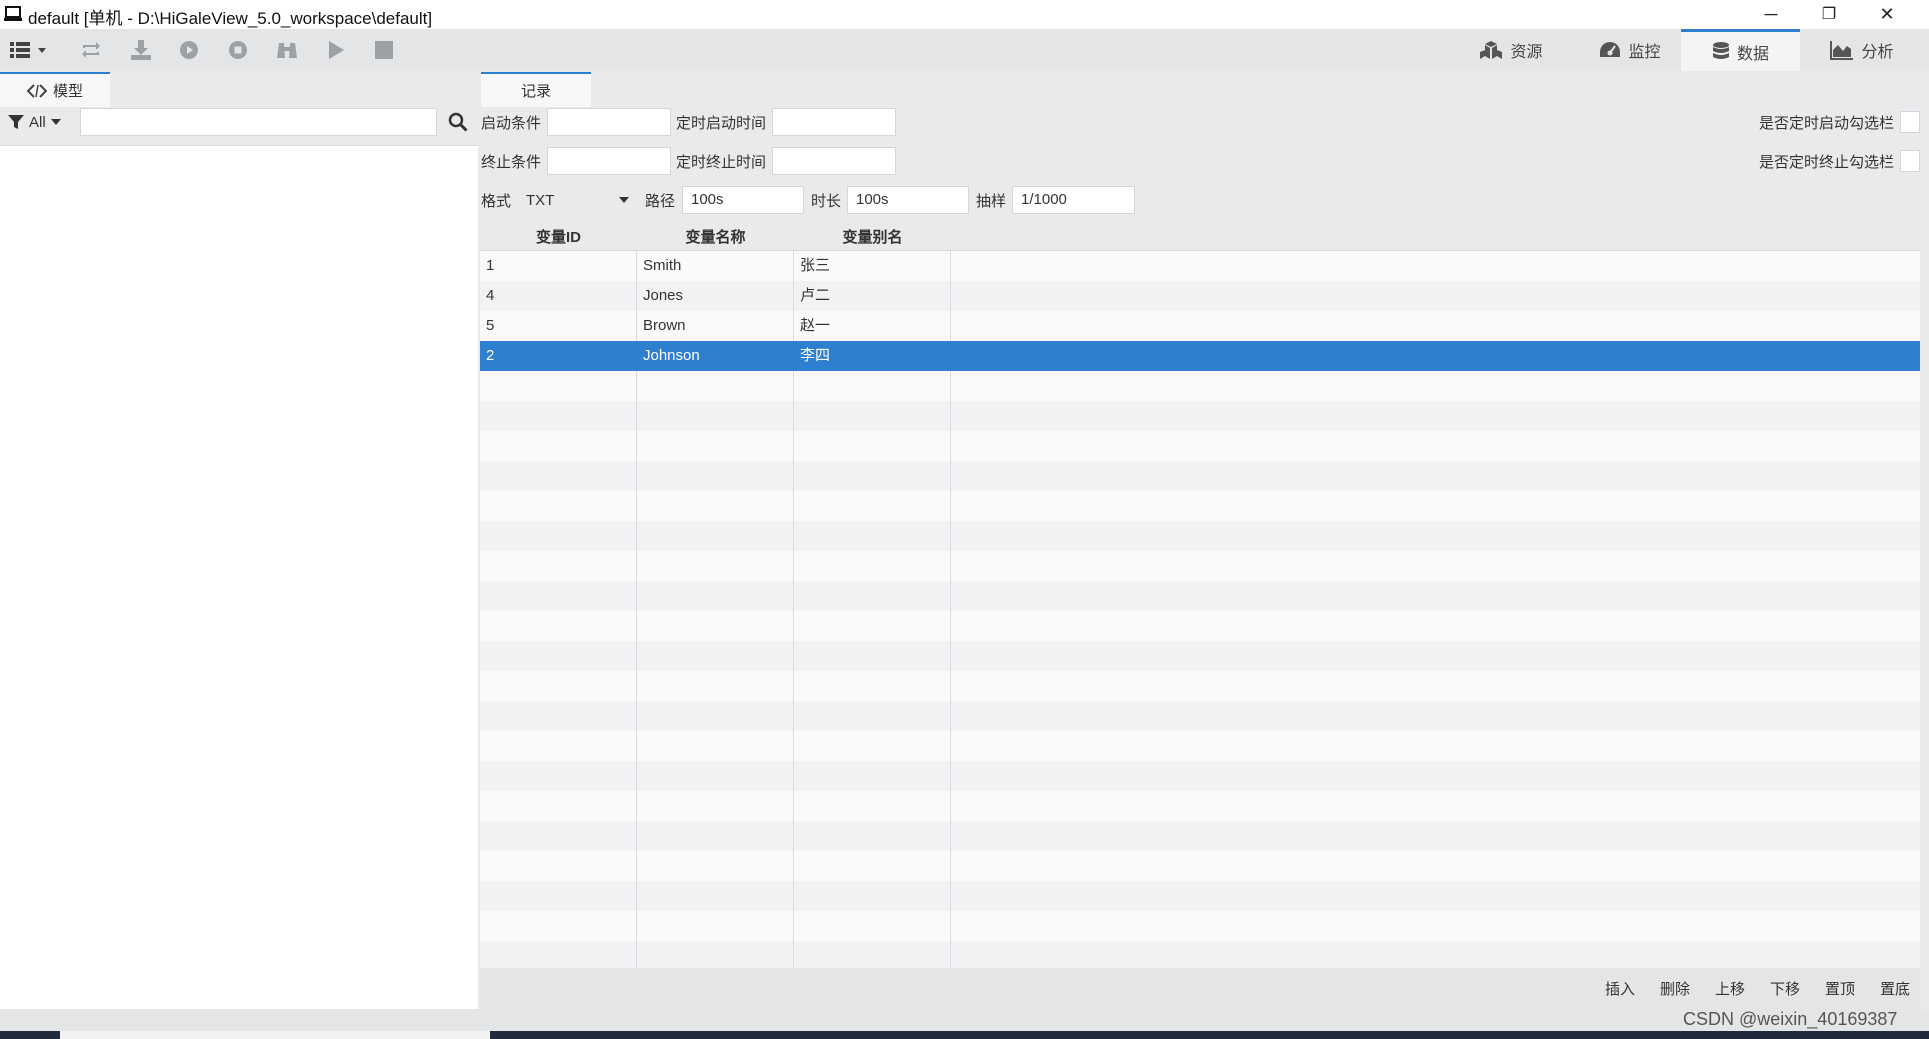  What do you see at coordinates (30, 50) in the screenshot?
I see `menu-button` at bounding box center [30, 50].